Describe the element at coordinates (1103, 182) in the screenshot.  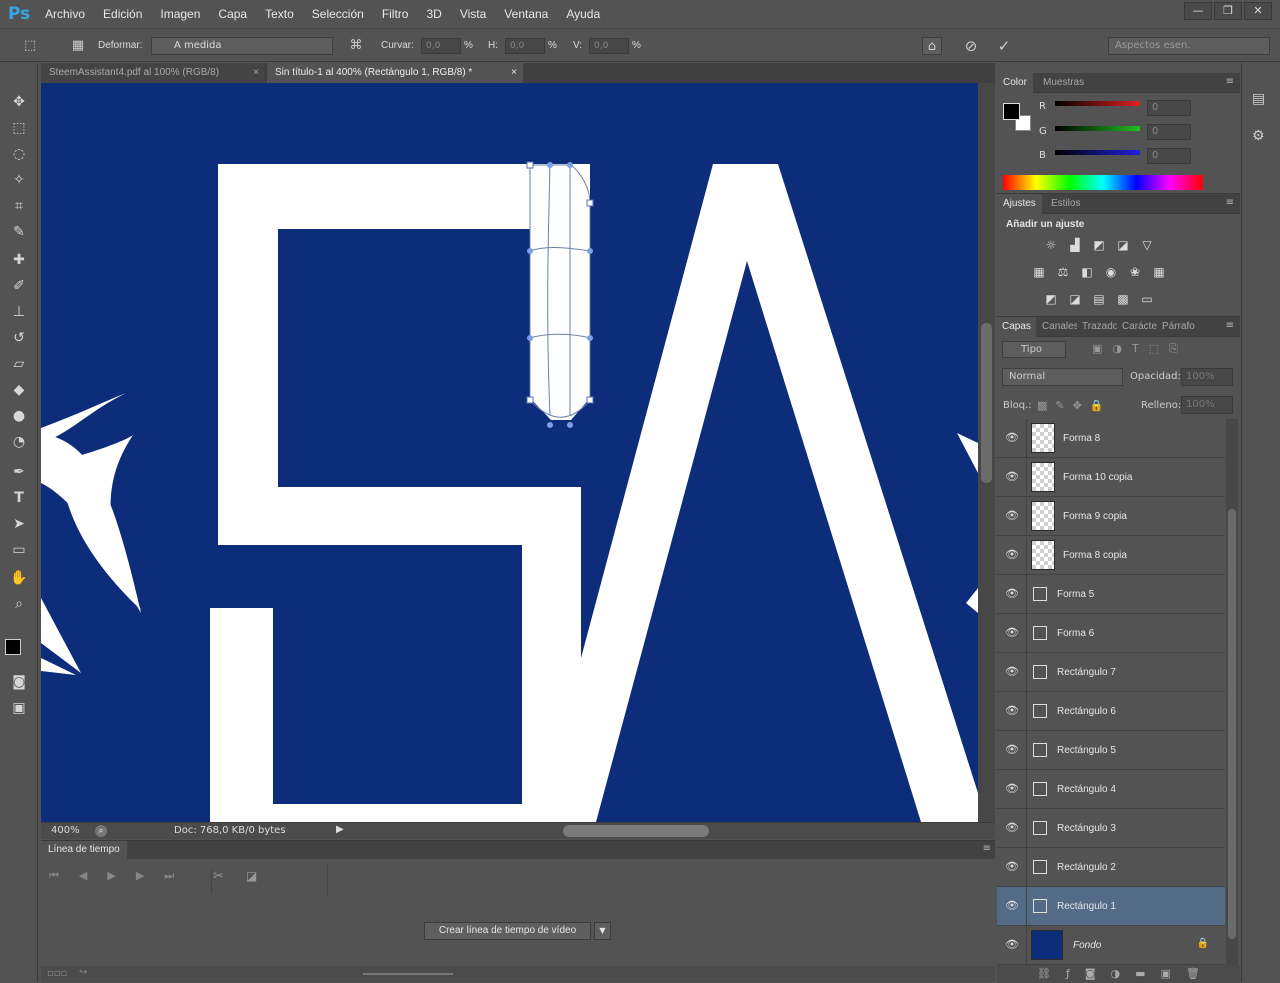
I see `color-spectrum` at that location.